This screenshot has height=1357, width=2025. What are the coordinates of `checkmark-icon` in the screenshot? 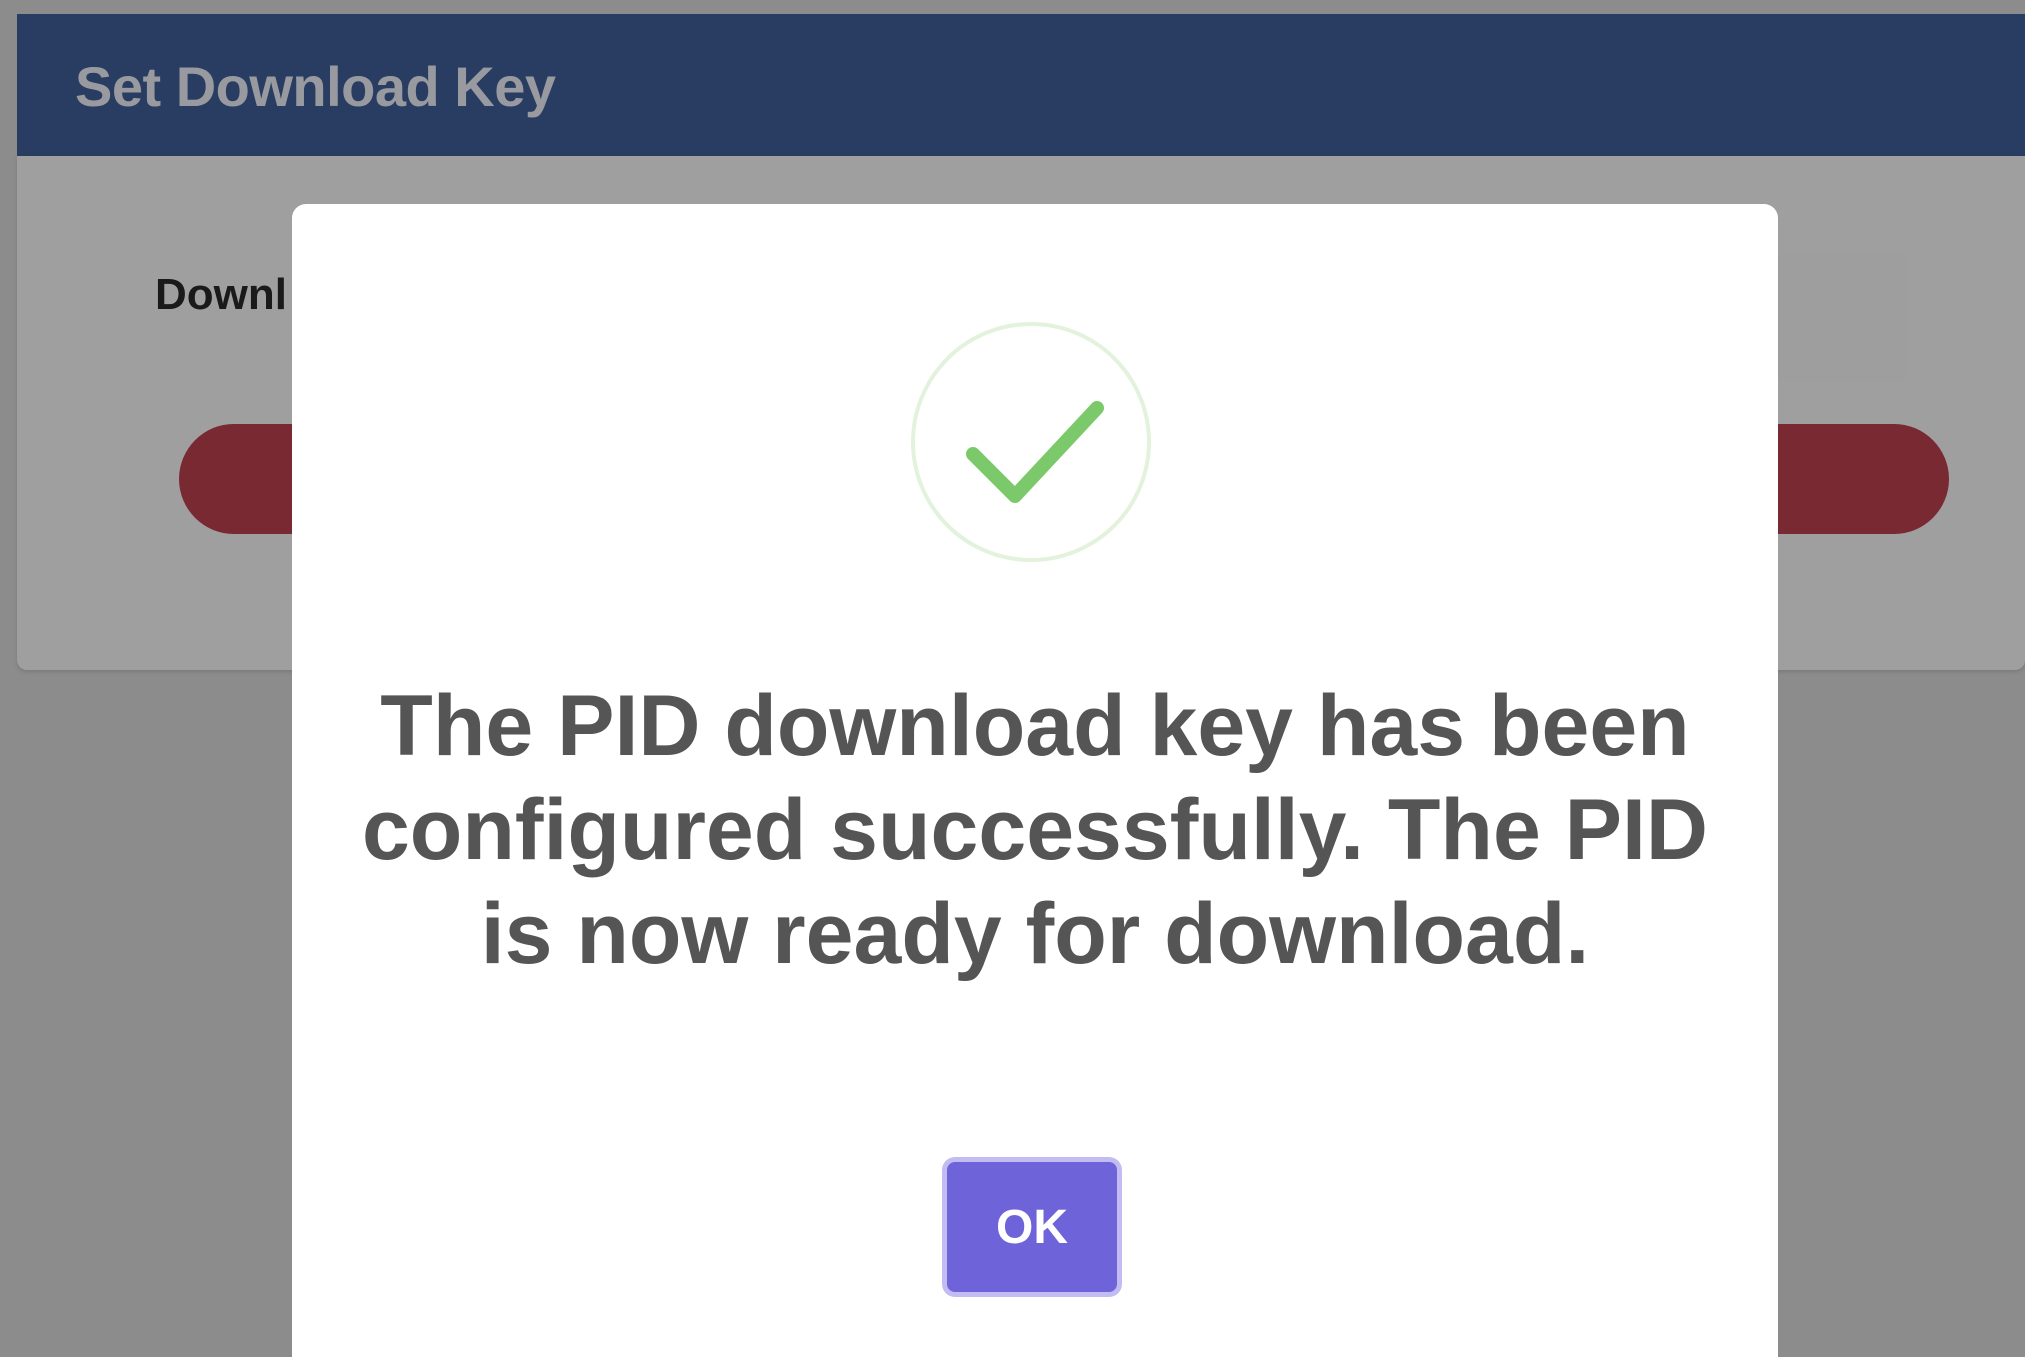 It's located at (1031, 442).